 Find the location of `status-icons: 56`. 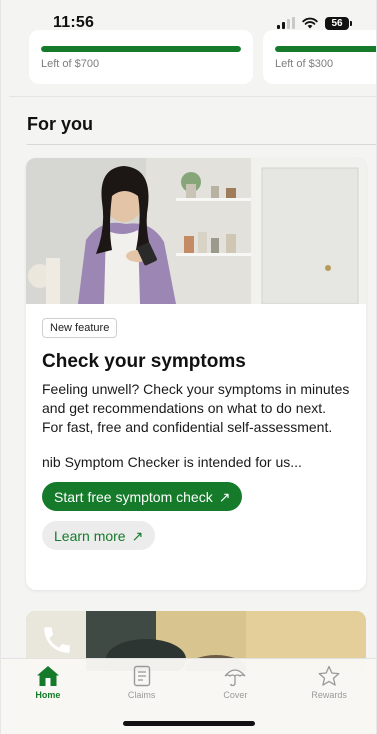

status-icons: 56 is located at coordinates (314, 23).